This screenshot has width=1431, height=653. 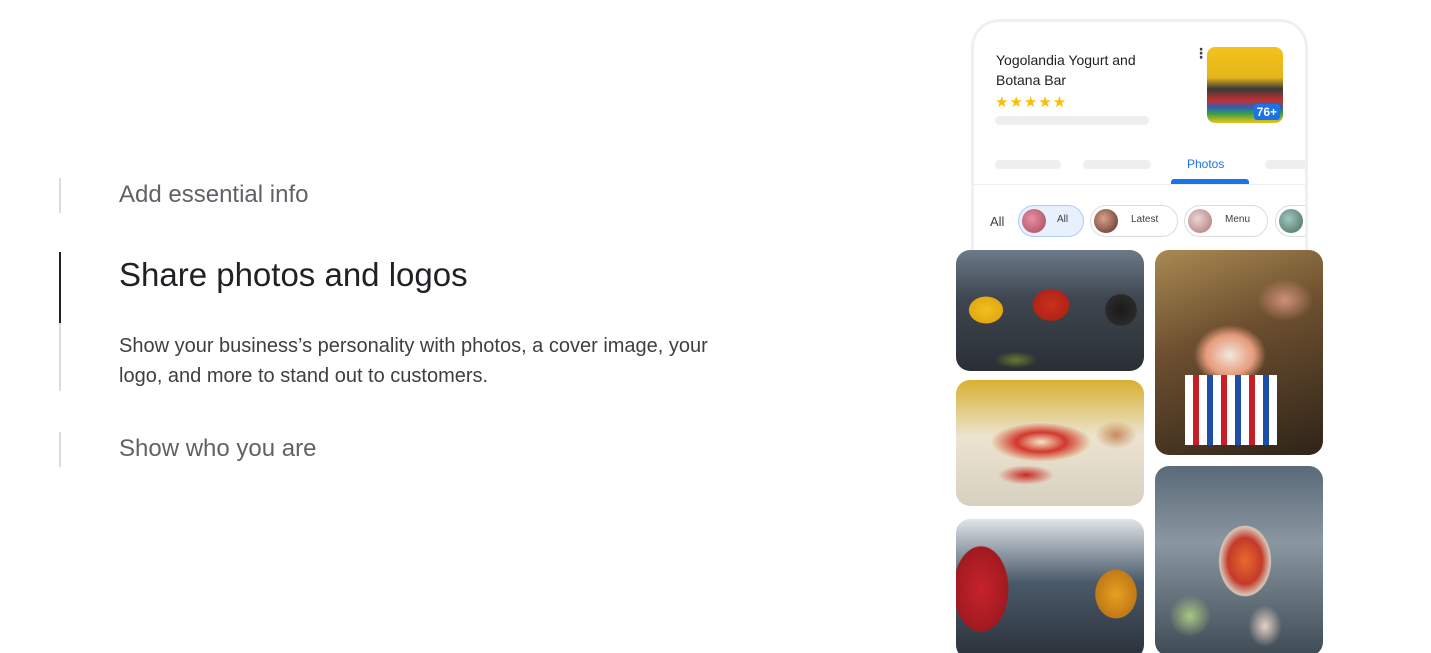 I want to click on accordion-item-title: Add essential info, so click(x=214, y=194).